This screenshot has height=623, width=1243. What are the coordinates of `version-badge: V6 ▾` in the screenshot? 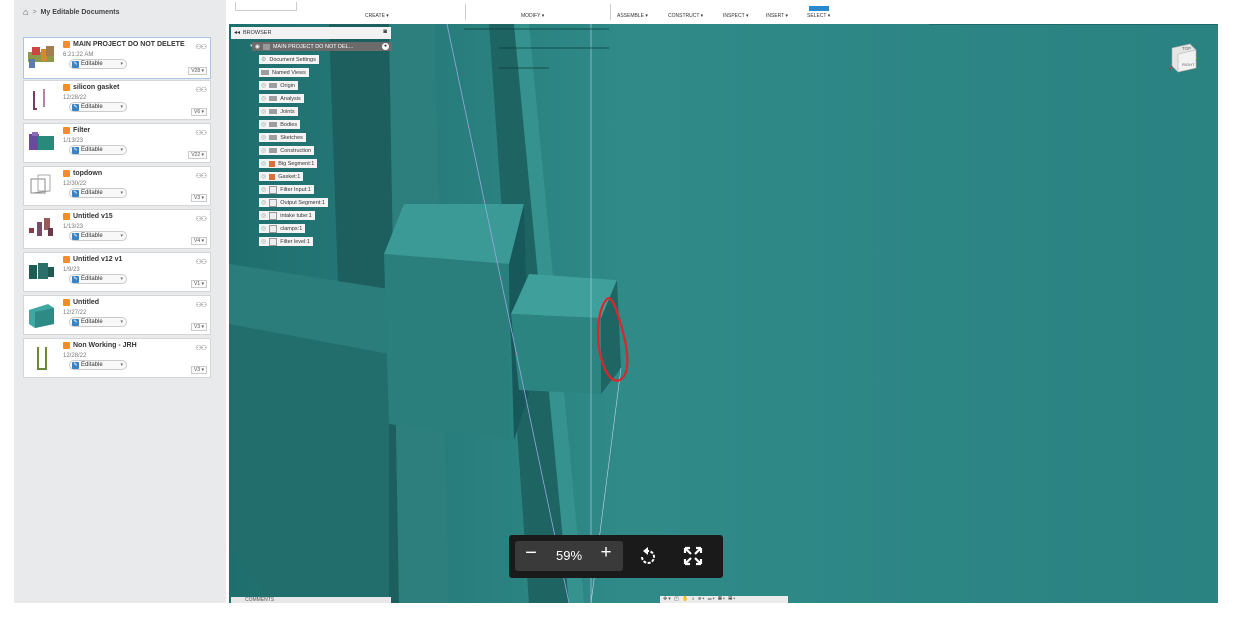 It's located at (198, 112).